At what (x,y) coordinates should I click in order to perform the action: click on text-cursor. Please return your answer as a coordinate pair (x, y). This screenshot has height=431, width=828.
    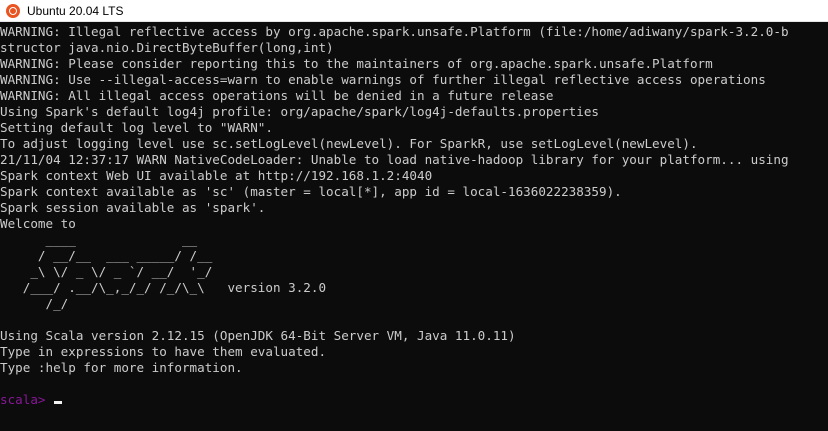
    Looking at the image, I should click on (57, 402).